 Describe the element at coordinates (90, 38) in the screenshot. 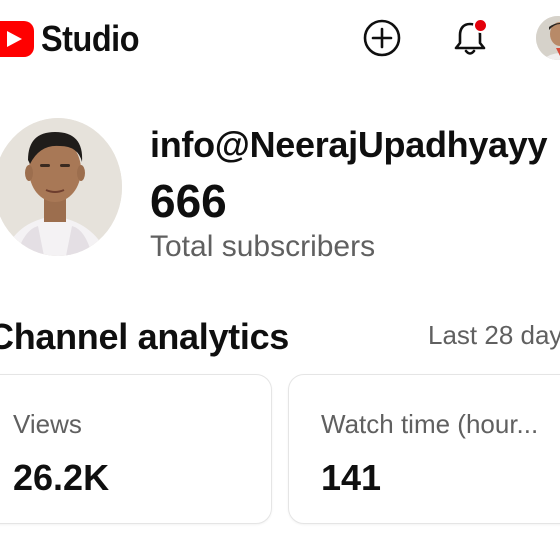

I see `logo-text: Studio` at that location.